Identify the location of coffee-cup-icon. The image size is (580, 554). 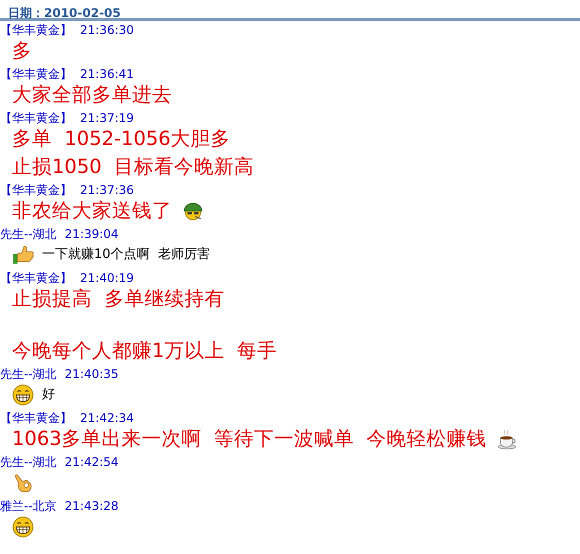
(507, 439).